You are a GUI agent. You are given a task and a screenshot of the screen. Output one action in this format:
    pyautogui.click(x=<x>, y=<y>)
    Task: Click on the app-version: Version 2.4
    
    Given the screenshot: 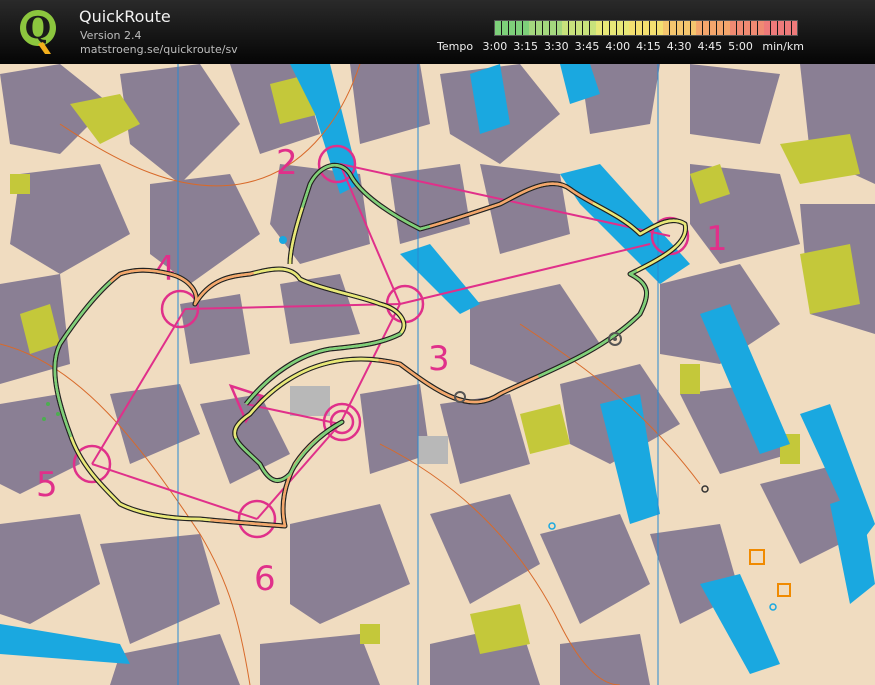 What is the action you would take?
    pyautogui.click(x=111, y=35)
    